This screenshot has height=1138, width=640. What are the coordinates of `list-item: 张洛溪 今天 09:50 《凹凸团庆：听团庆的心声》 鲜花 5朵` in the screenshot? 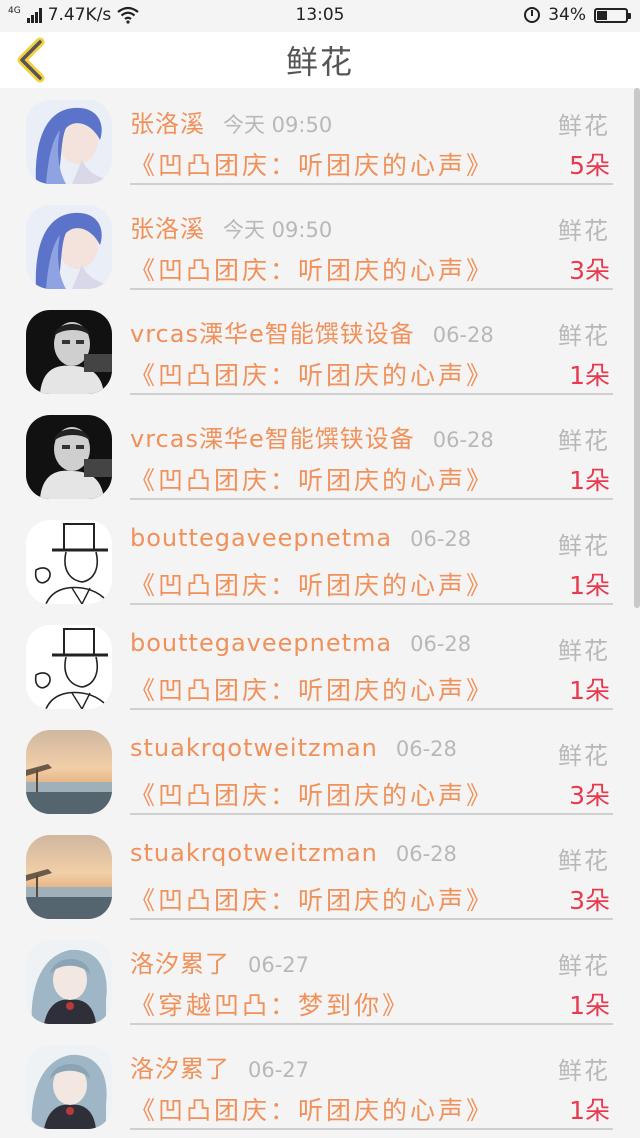 It's located at (320, 140).